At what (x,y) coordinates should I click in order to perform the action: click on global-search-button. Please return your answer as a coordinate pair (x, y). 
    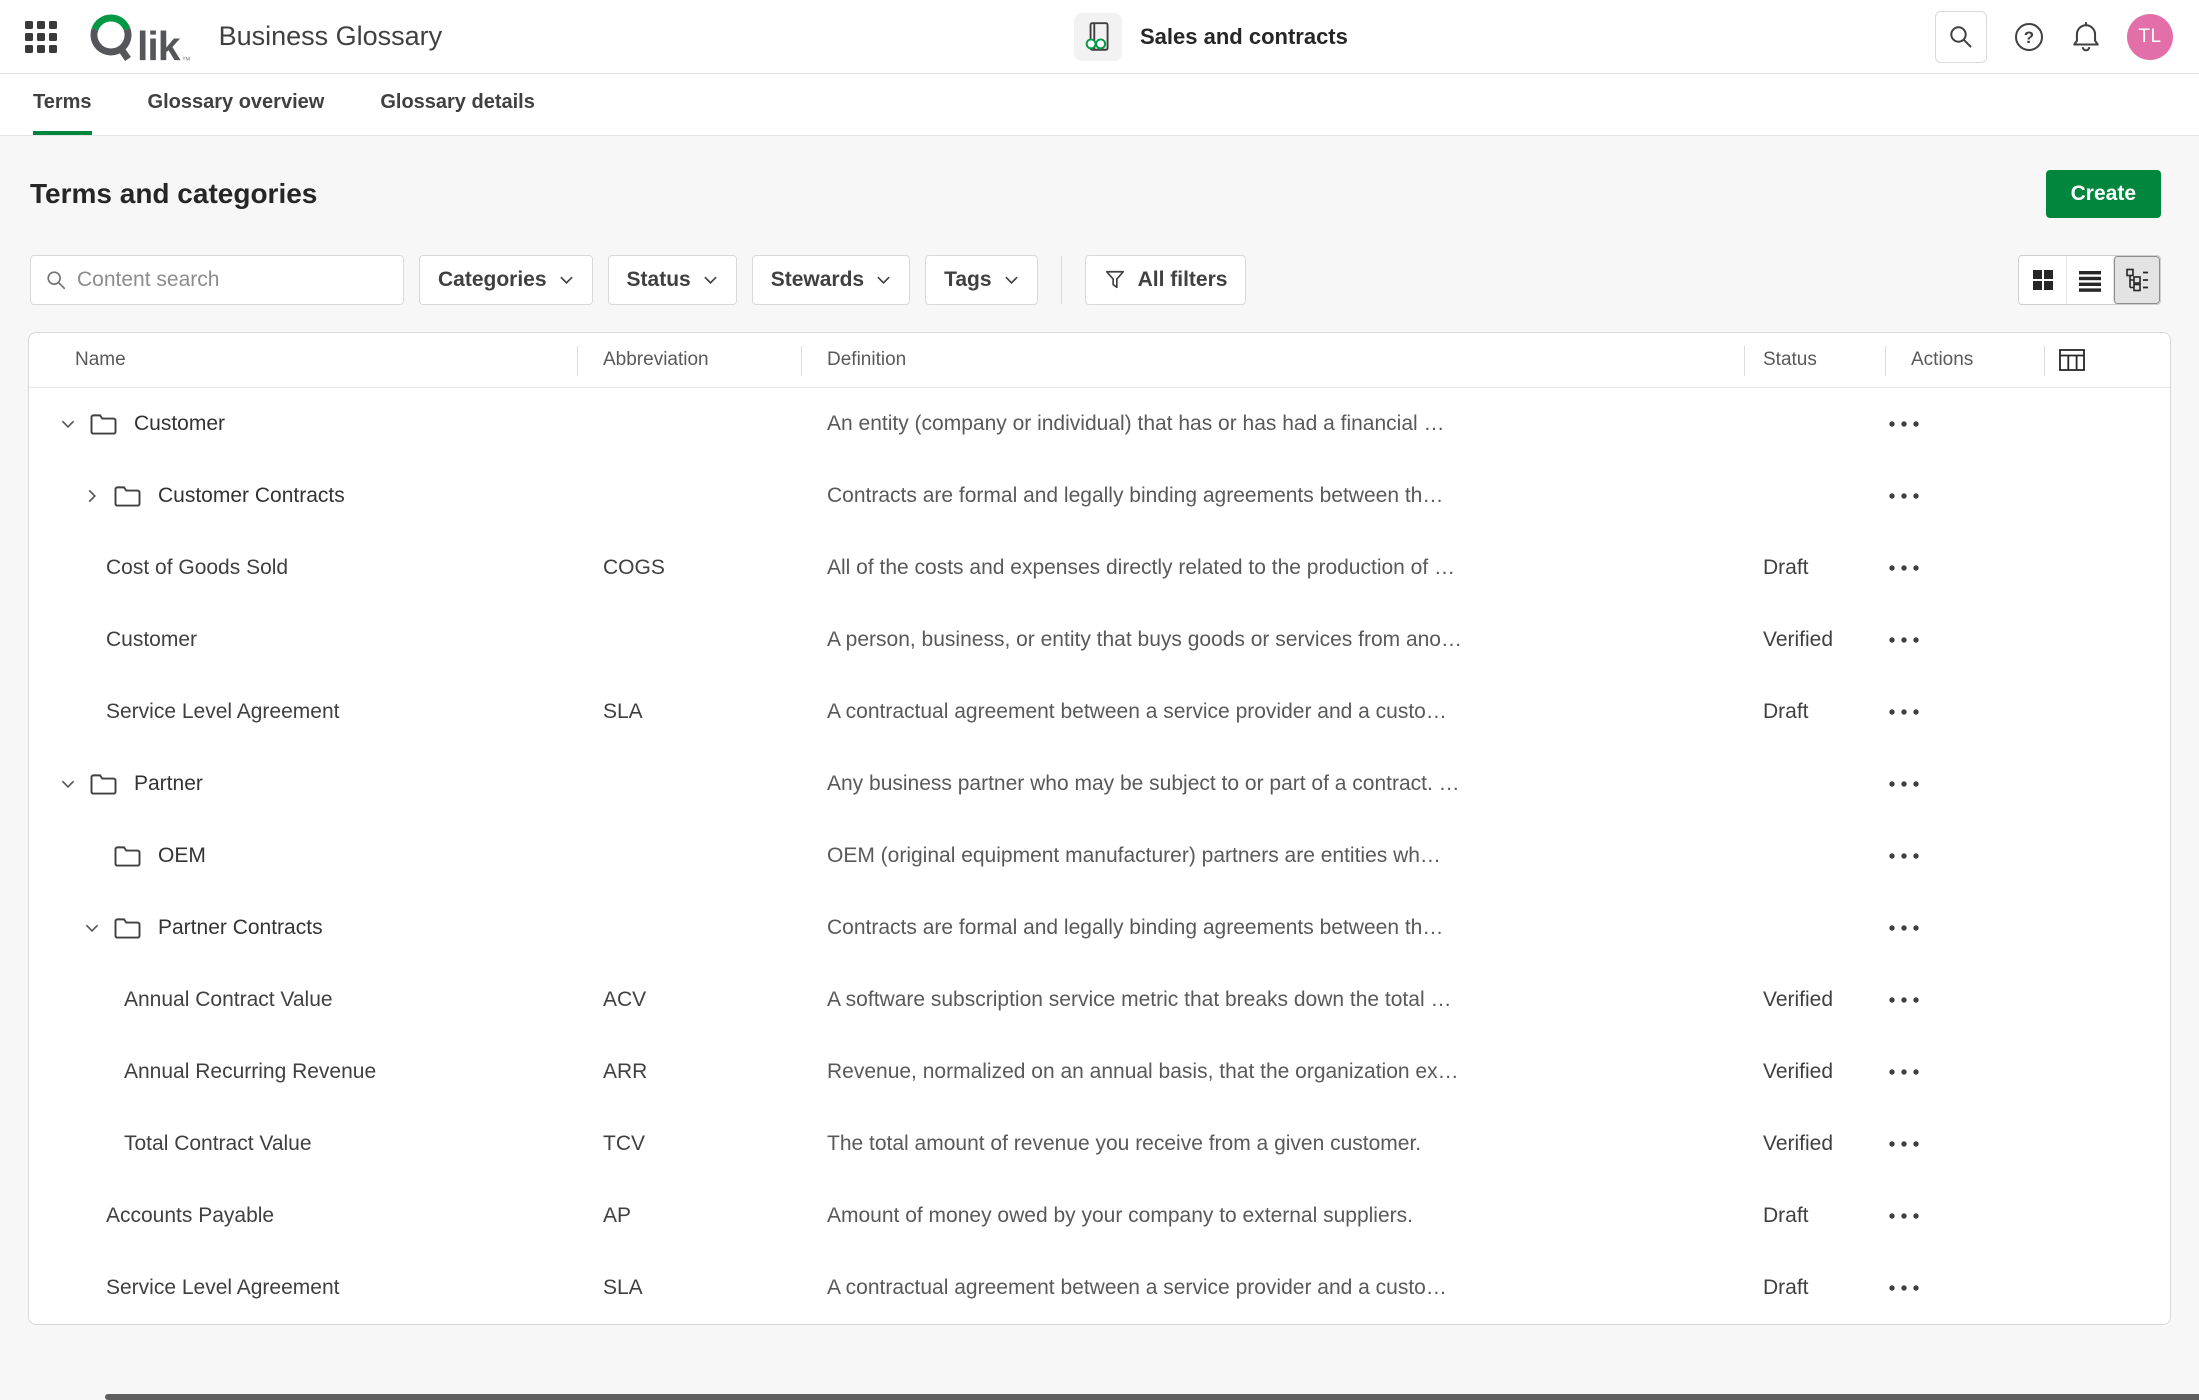
    Looking at the image, I should click on (1961, 36).